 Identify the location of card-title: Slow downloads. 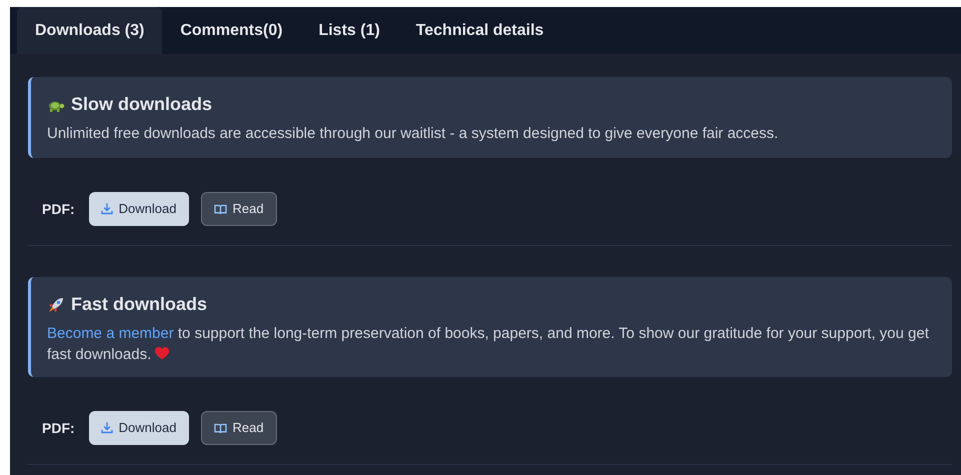
(141, 104).